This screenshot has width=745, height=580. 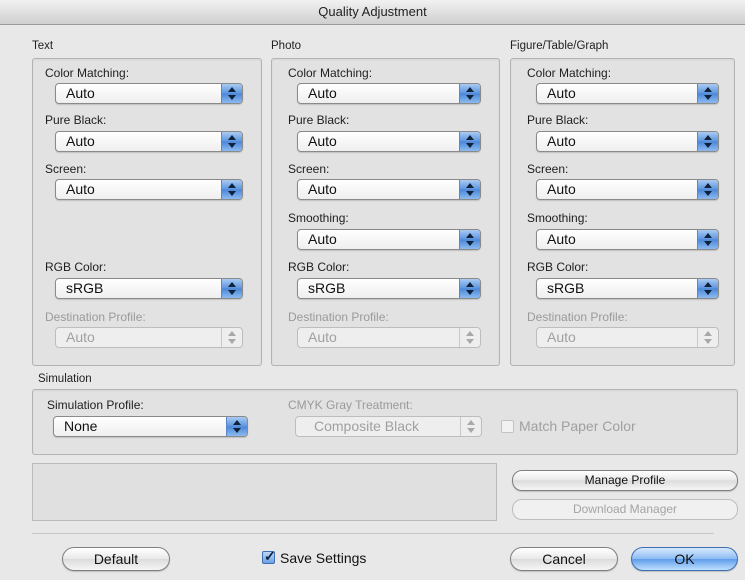 I want to click on text-color-matching-label: Color Matching:, so click(x=87, y=73).